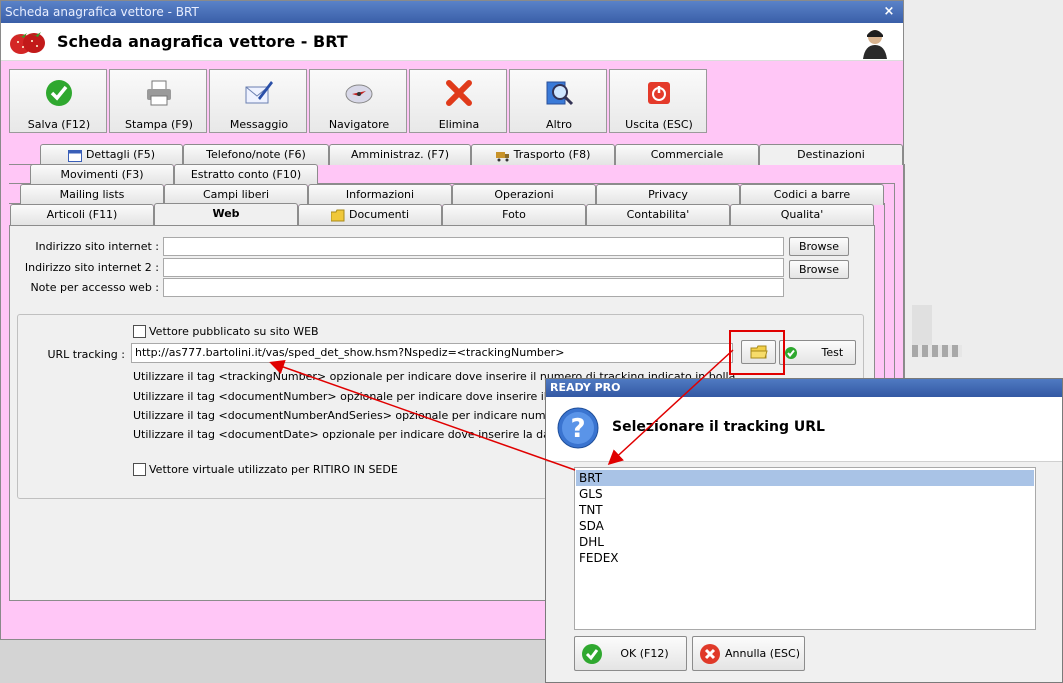 This screenshot has height=683, width=1063. Describe the element at coordinates (473, 246) in the screenshot. I see `site-input` at that location.